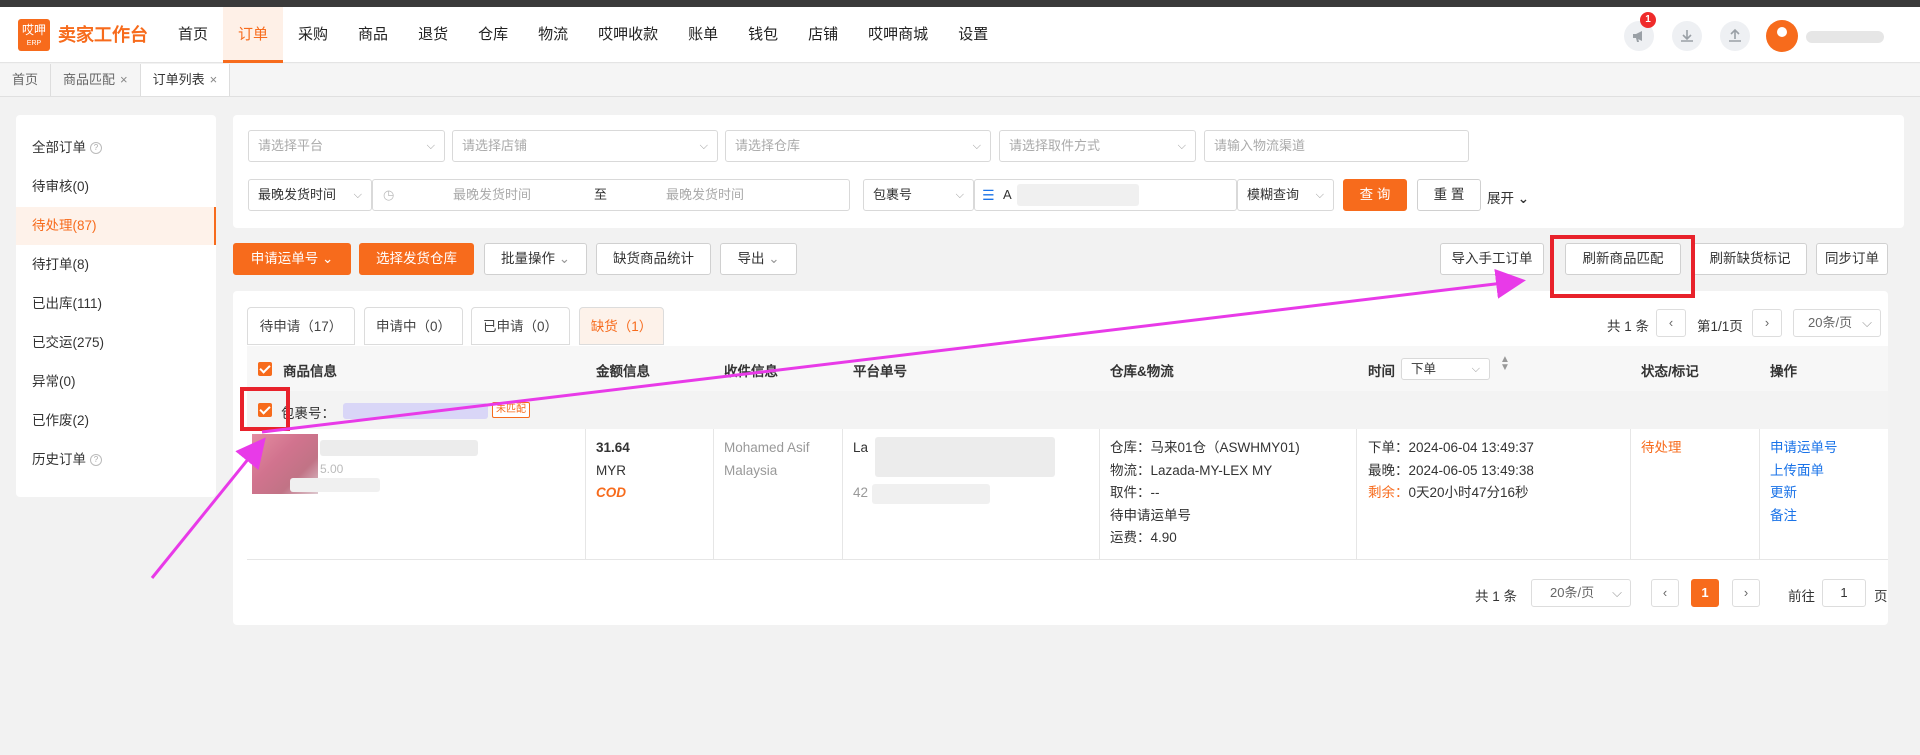  Describe the element at coordinates (208, 508) in the screenshot. I see `arrow-to-checkbox` at that location.